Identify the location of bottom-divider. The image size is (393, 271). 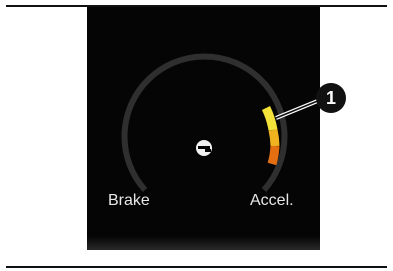
(196, 267).